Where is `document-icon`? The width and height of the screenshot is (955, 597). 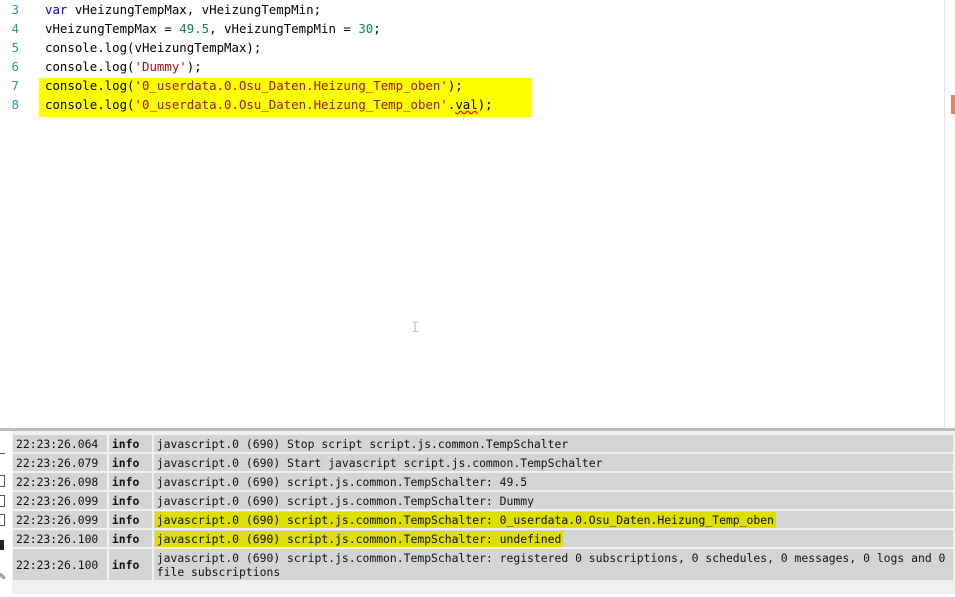 document-icon is located at coordinates (2, 520).